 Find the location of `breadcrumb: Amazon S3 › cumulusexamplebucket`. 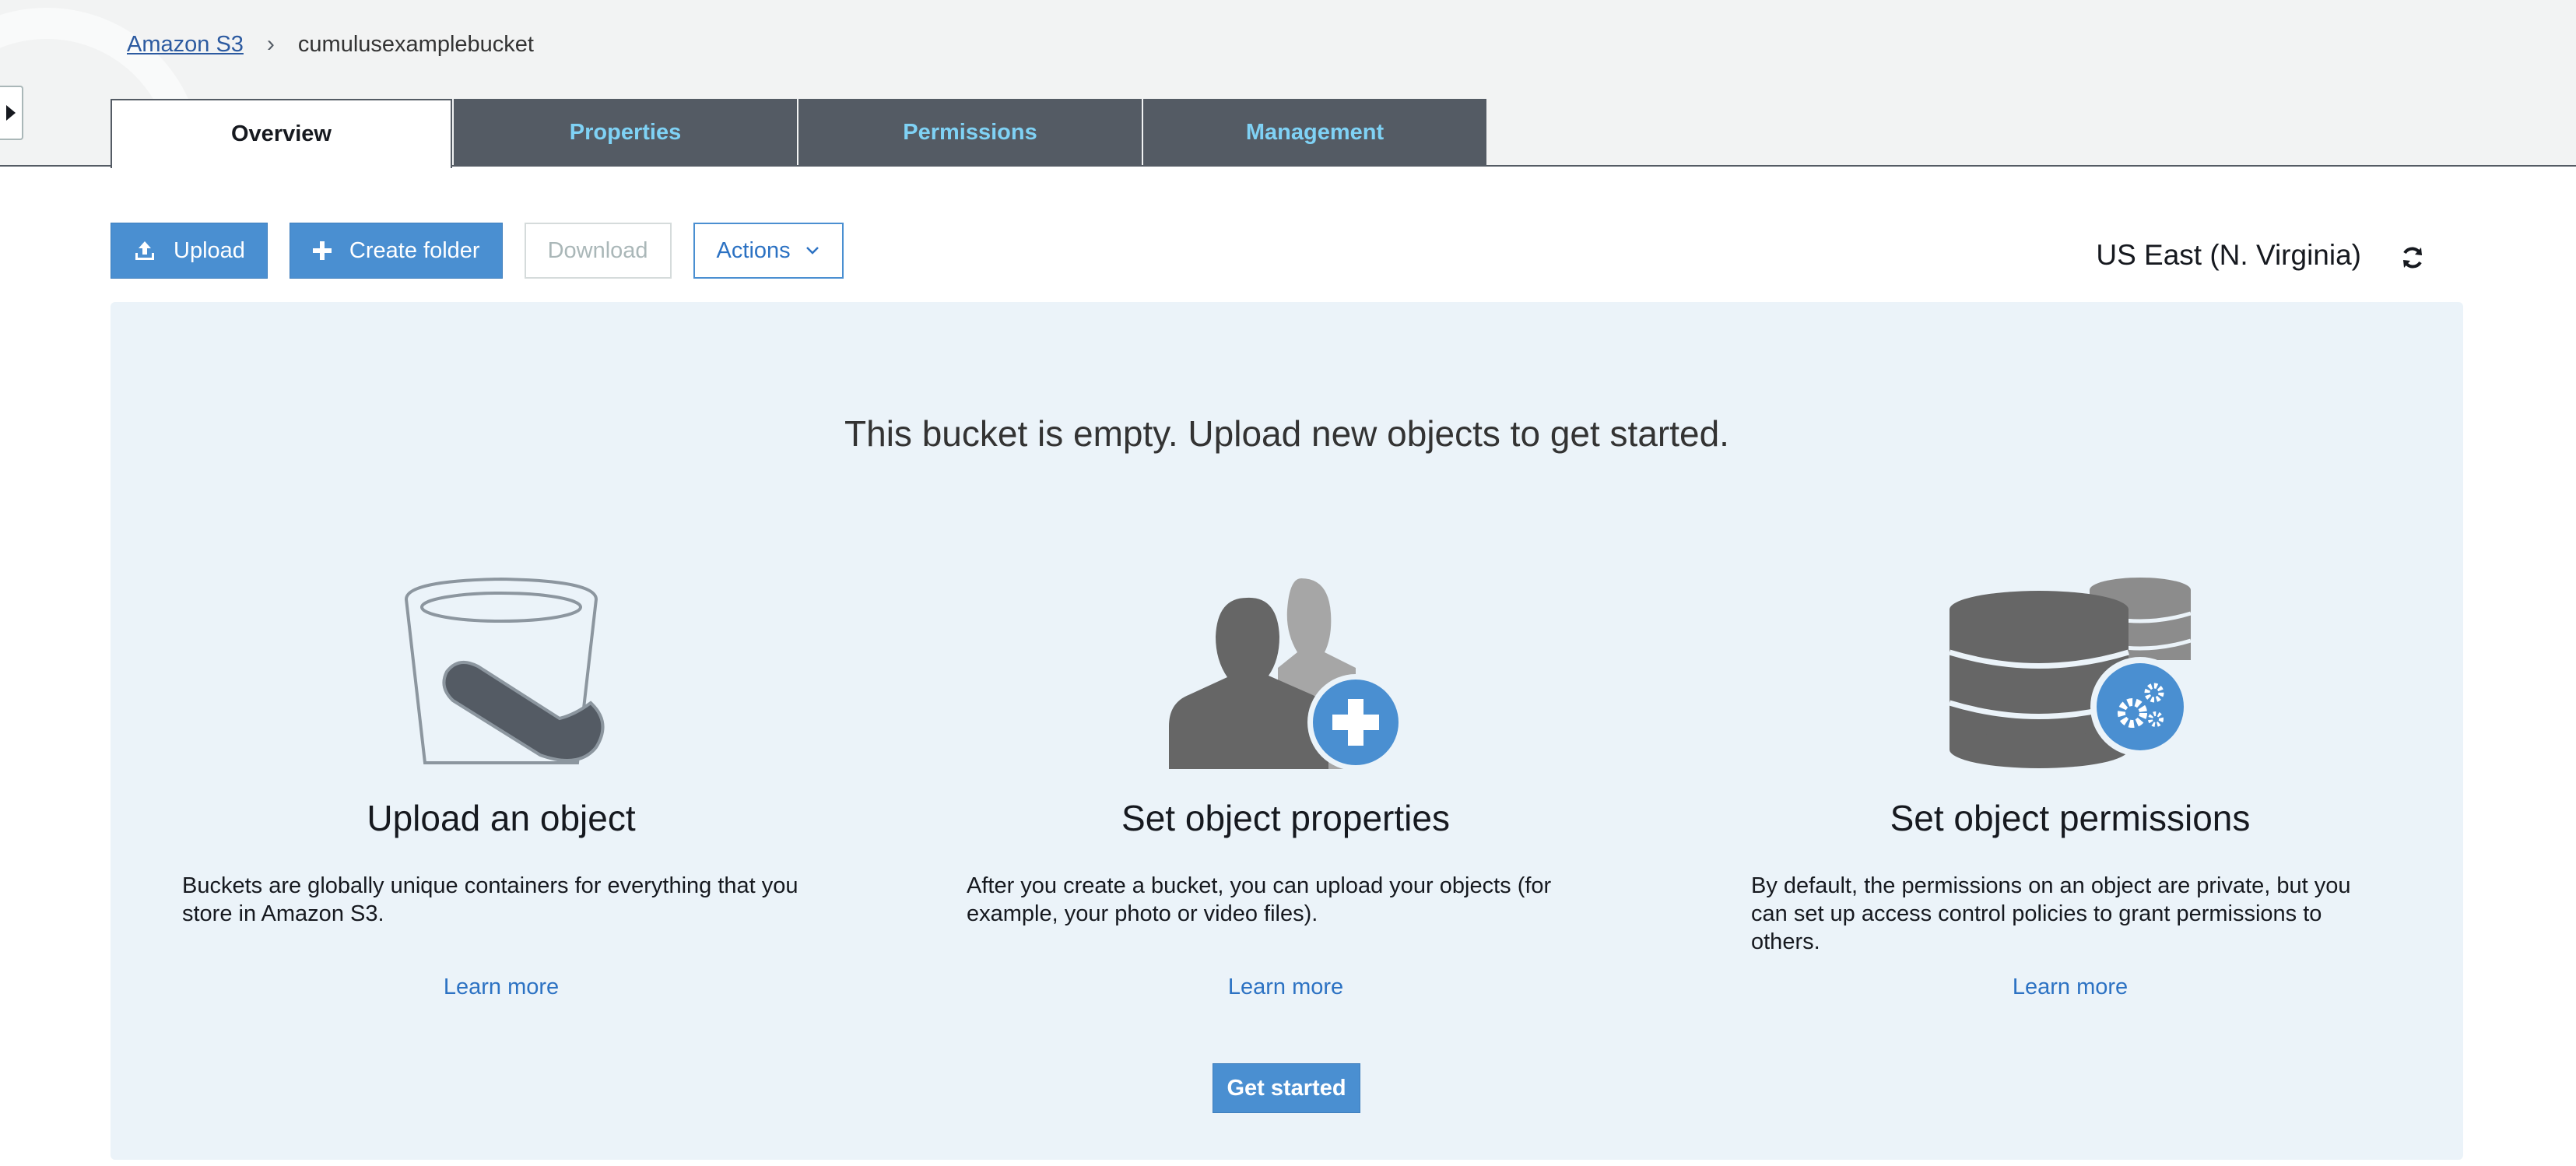

breadcrumb: Amazon S3 › cumulusexamplebucket is located at coordinates (331, 44).